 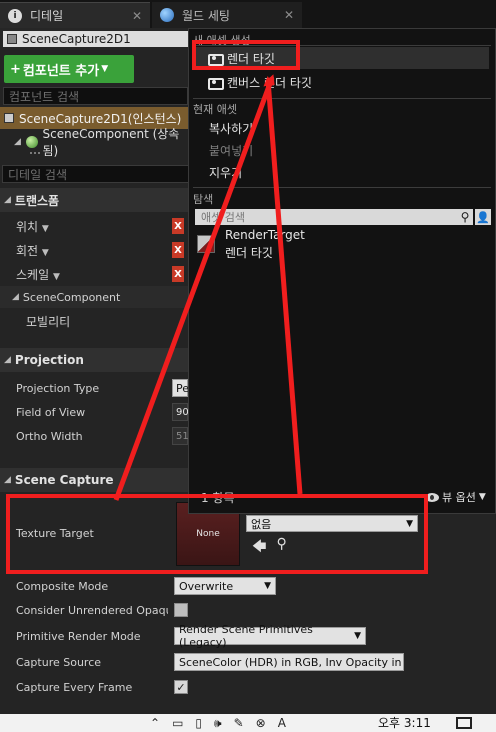 What do you see at coordinates (155, 723) in the screenshot?
I see `chevron-up-icon: ⌃` at bounding box center [155, 723].